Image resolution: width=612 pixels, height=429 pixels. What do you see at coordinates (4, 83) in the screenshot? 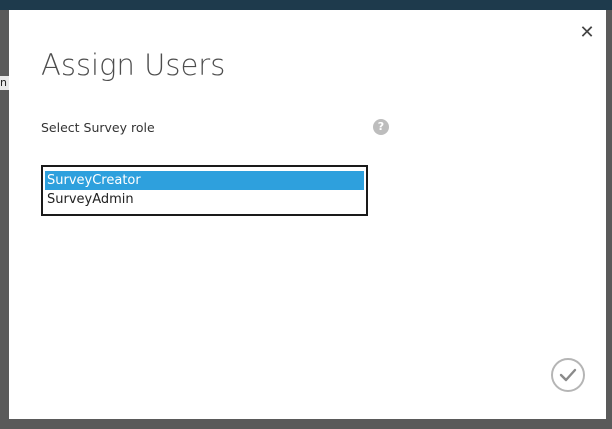
I see `background-text-fragment: n` at bounding box center [4, 83].